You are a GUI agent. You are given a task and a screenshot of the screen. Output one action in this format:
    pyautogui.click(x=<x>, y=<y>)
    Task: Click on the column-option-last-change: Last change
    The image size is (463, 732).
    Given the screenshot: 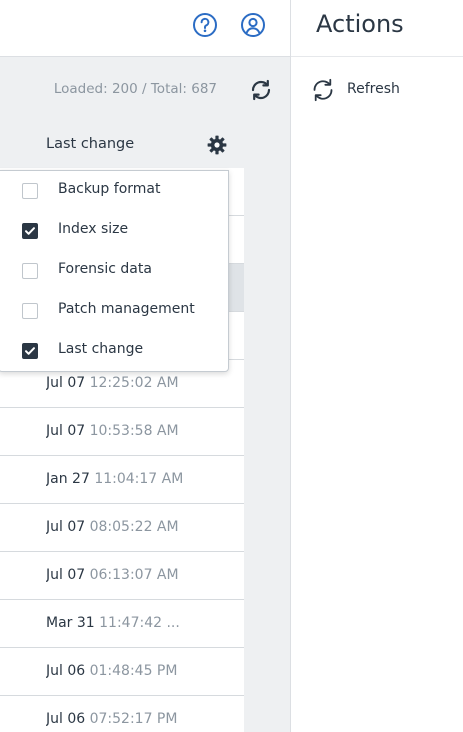 What is the action you would take?
    pyautogui.click(x=114, y=351)
    